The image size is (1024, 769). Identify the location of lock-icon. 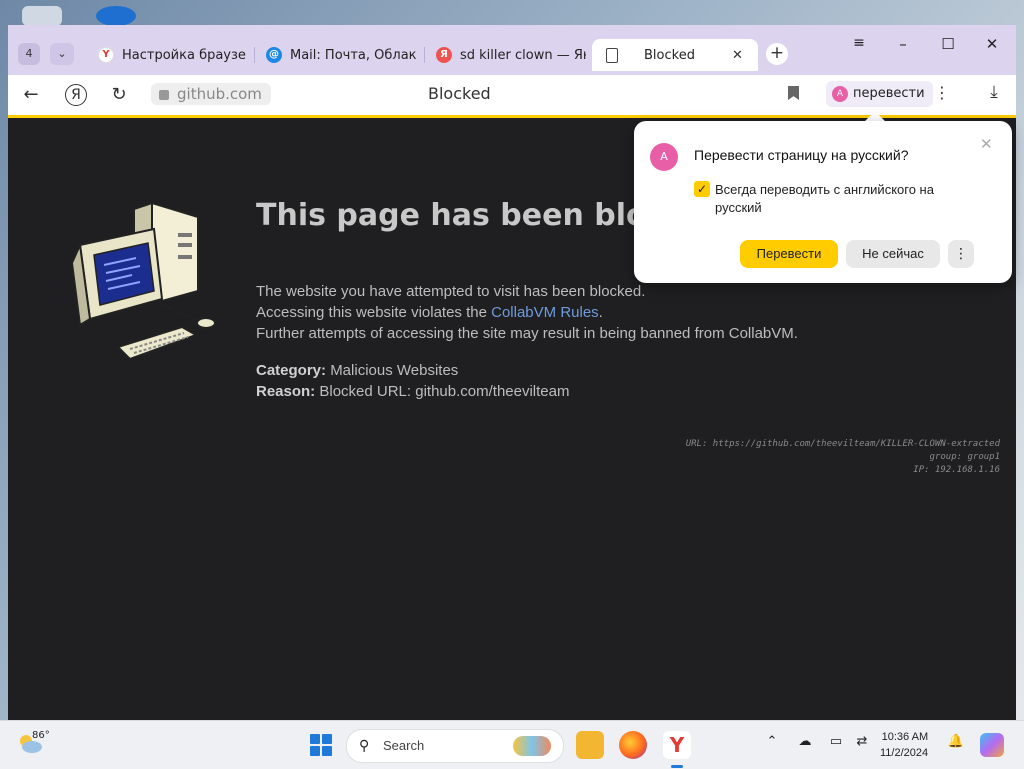
(164, 94).